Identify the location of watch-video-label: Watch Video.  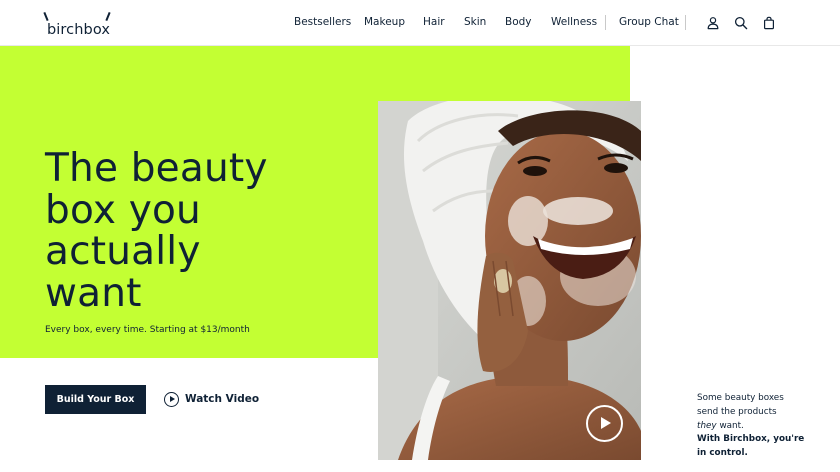
(222, 399).